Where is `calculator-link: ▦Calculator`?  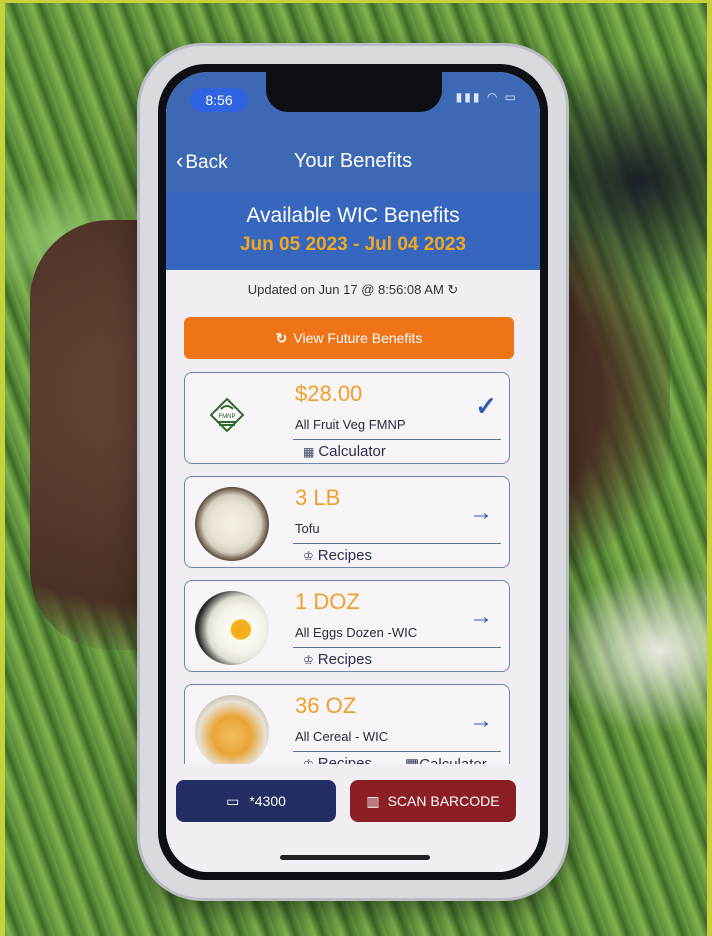
calculator-link: ▦Calculator is located at coordinates (344, 451).